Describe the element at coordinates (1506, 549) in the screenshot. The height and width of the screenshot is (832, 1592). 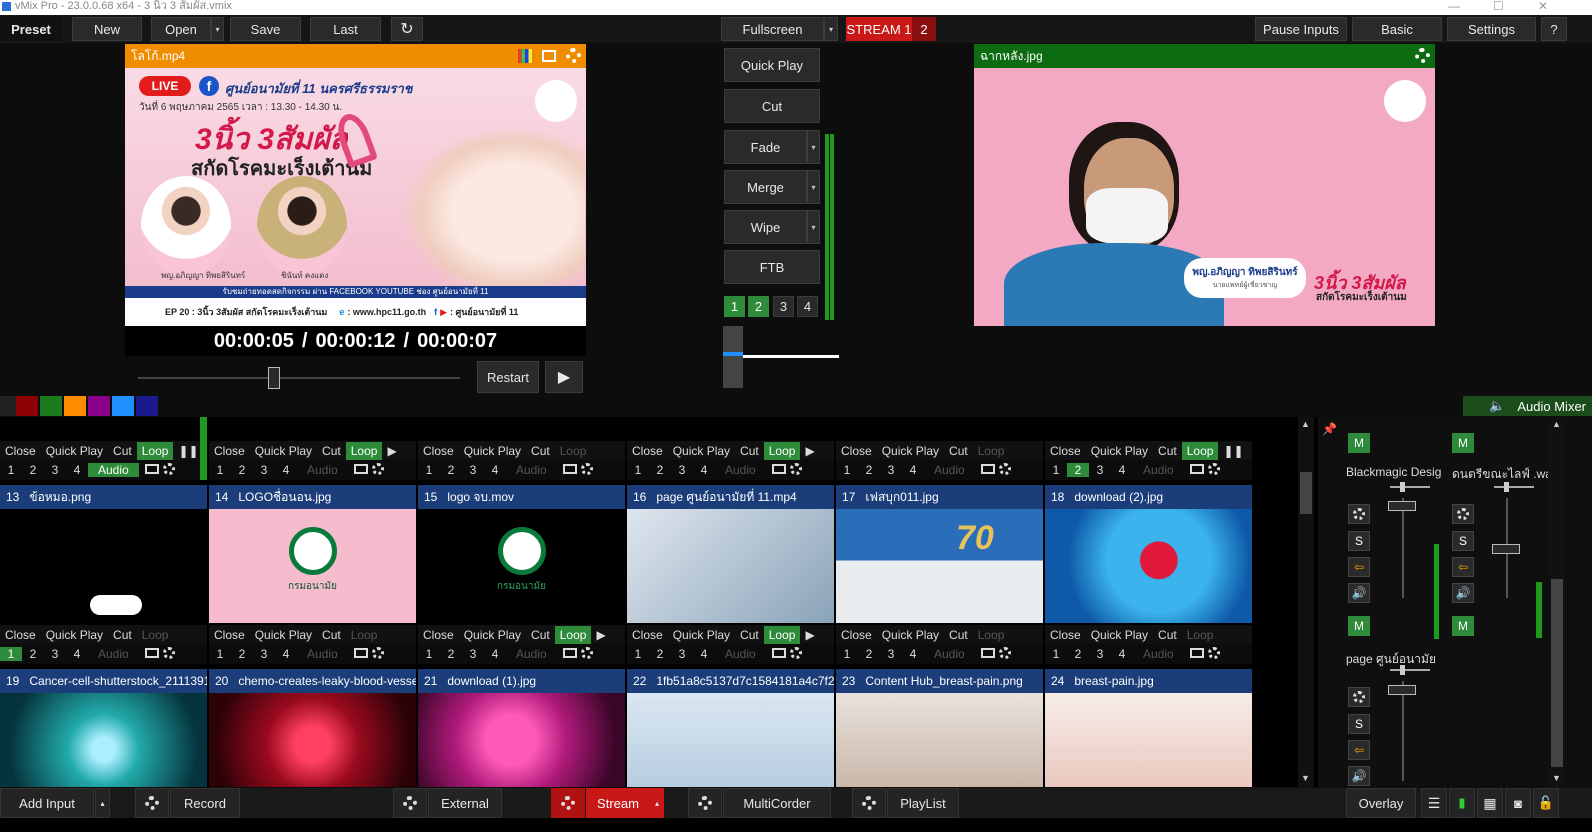
I see `channel-2-fader-handle` at that location.